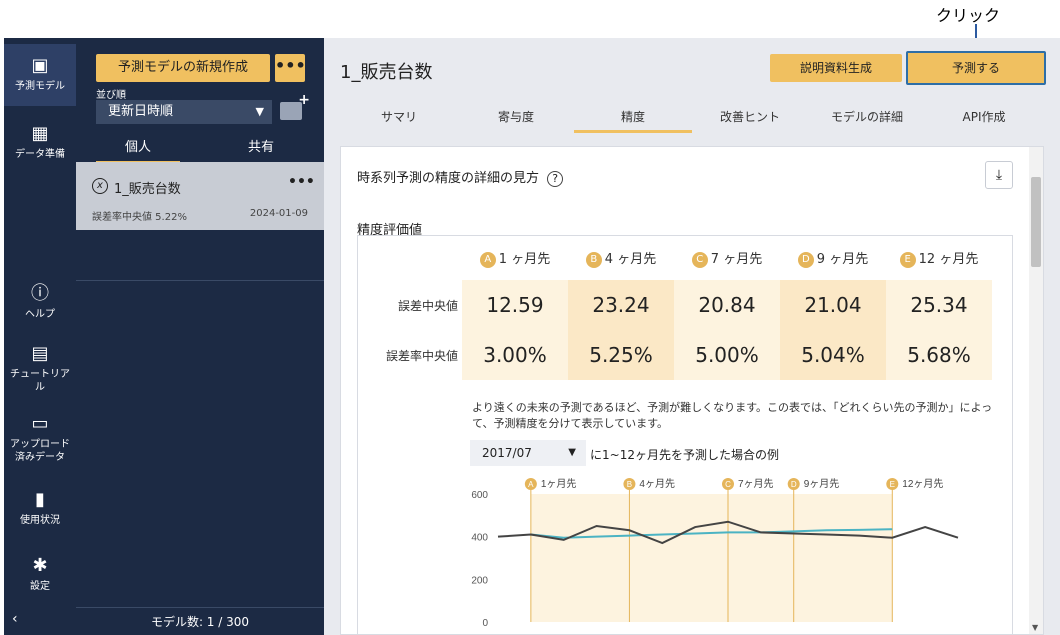  What do you see at coordinates (621, 305) in the screenshot?
I see `table-cell: 23.24` at bounding box center [621, 305].